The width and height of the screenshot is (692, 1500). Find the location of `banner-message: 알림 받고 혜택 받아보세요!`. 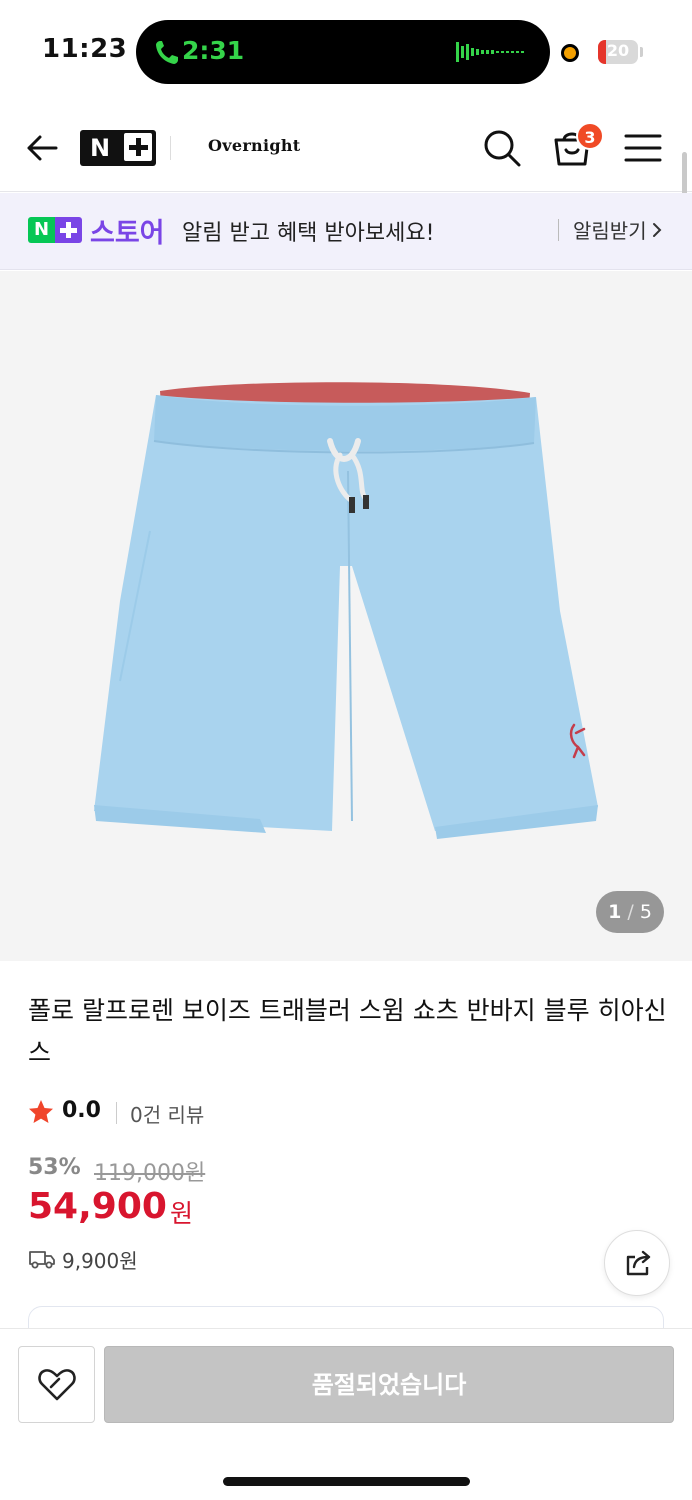

banner-message: 알림 받고 혜택 받아보세요! is located at coordinates (308, 233).